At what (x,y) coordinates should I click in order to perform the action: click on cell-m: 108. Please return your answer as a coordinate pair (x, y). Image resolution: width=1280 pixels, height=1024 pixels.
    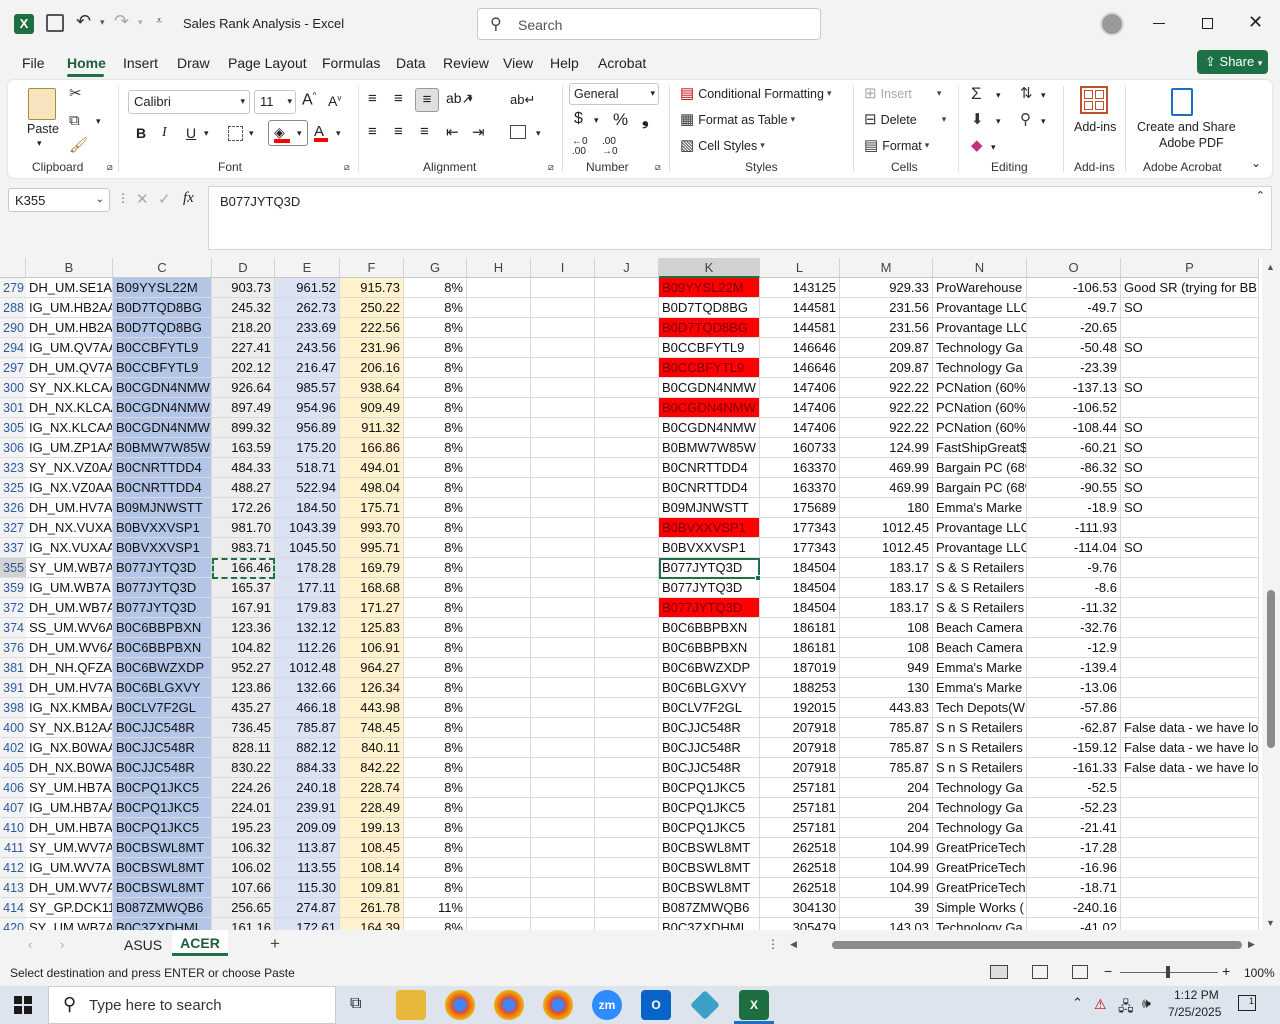
    Looking at the image, I should click on (886, 628).